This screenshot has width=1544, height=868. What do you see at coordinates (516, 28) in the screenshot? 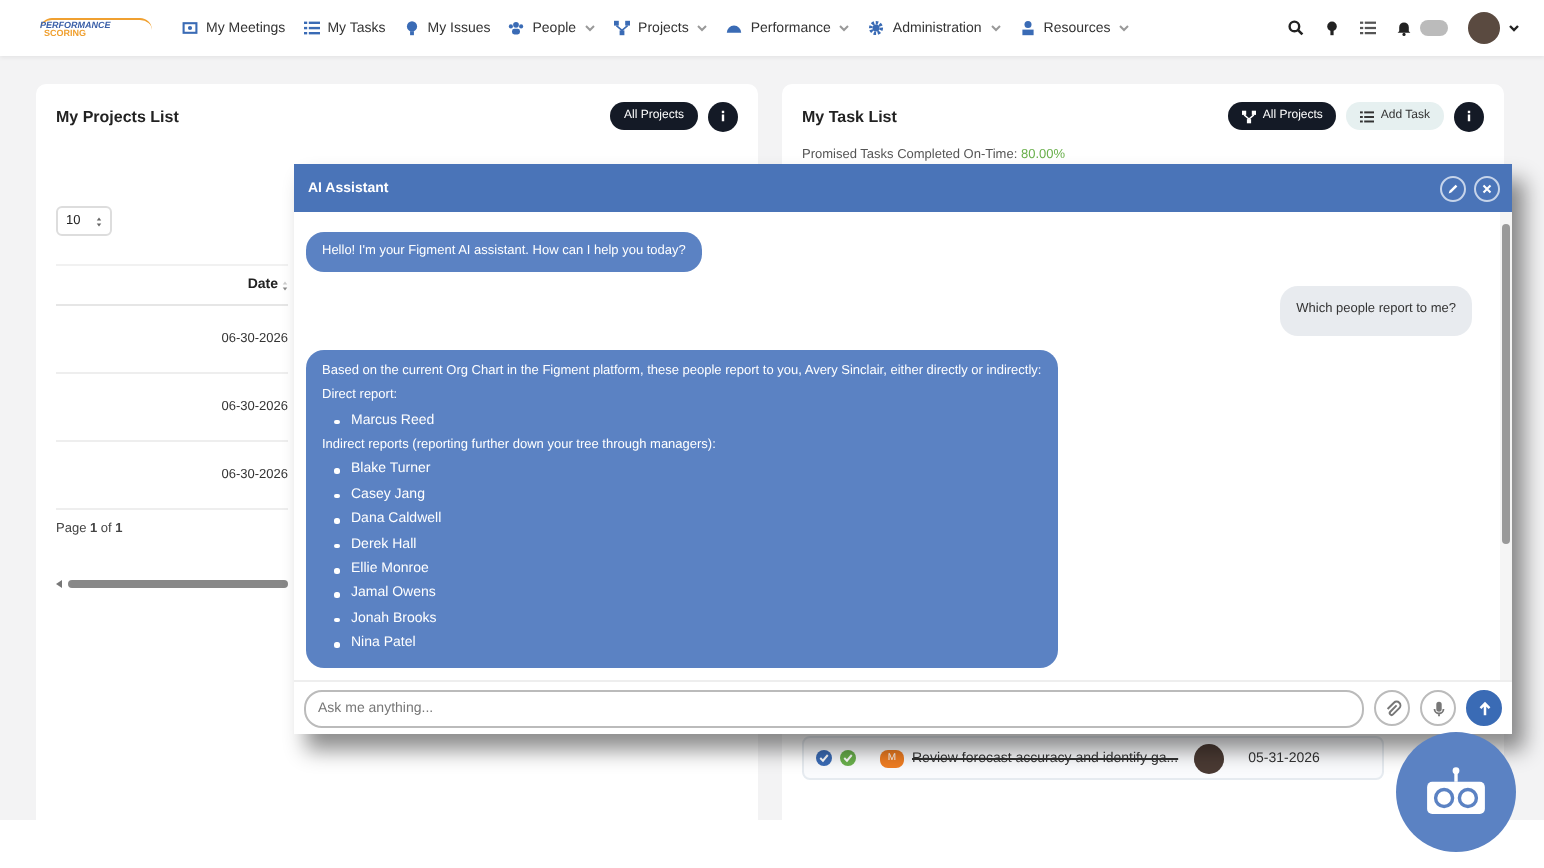
I see `people-icon` at bounding box center [516, 28].